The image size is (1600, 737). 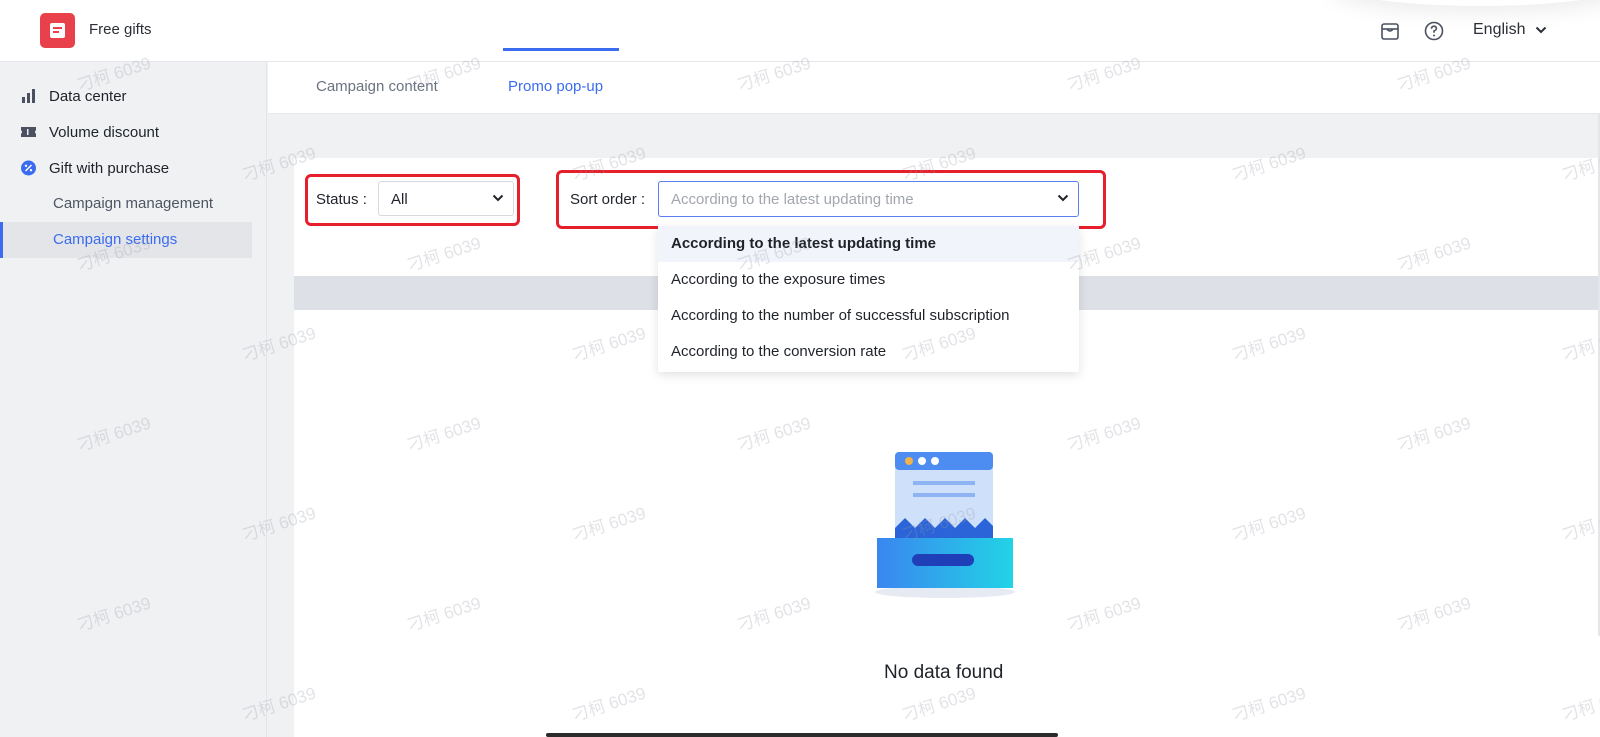 I want to click on percent-badge-icon, so click(x=28, y=168).